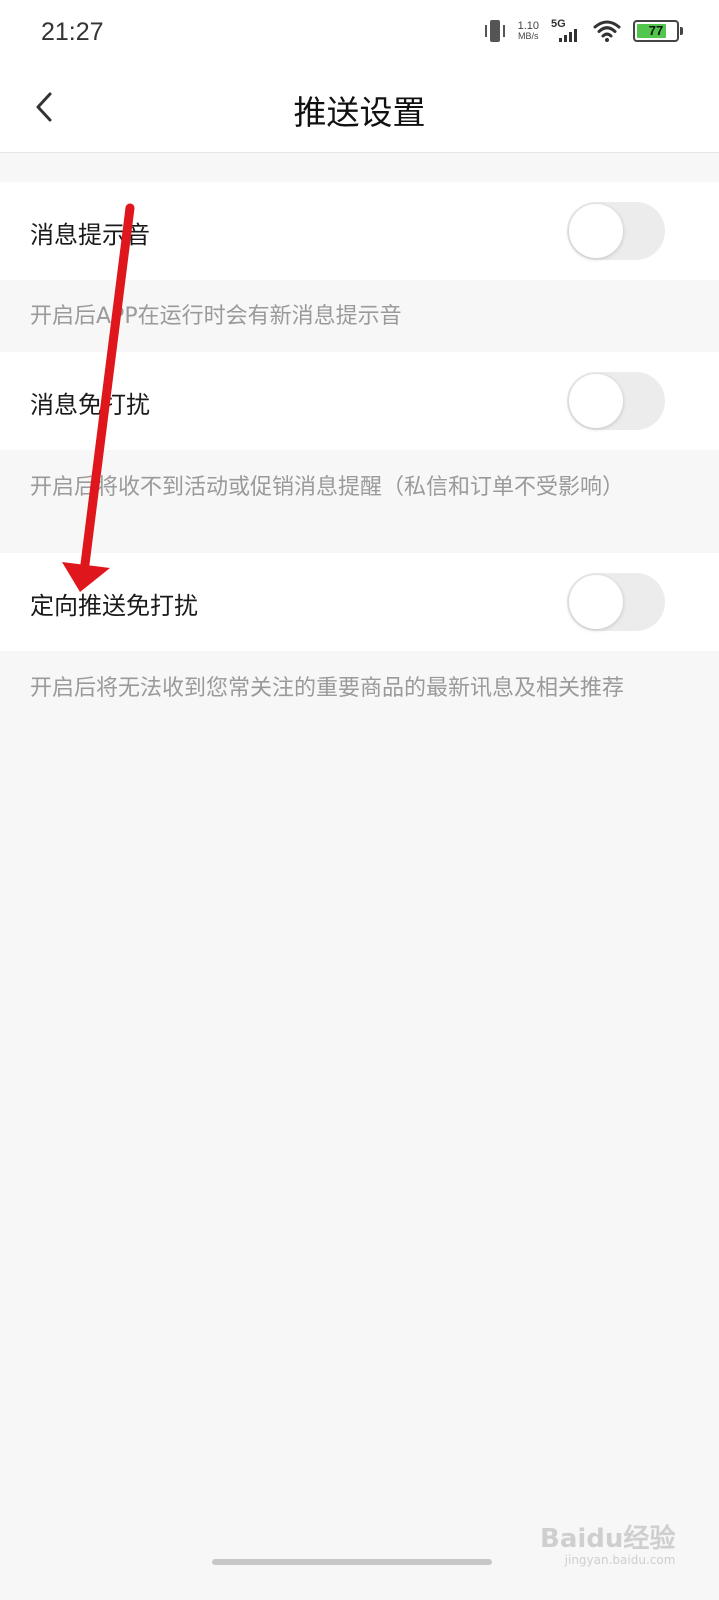  I want to click on battery-icon: 77, so click(658, 31).